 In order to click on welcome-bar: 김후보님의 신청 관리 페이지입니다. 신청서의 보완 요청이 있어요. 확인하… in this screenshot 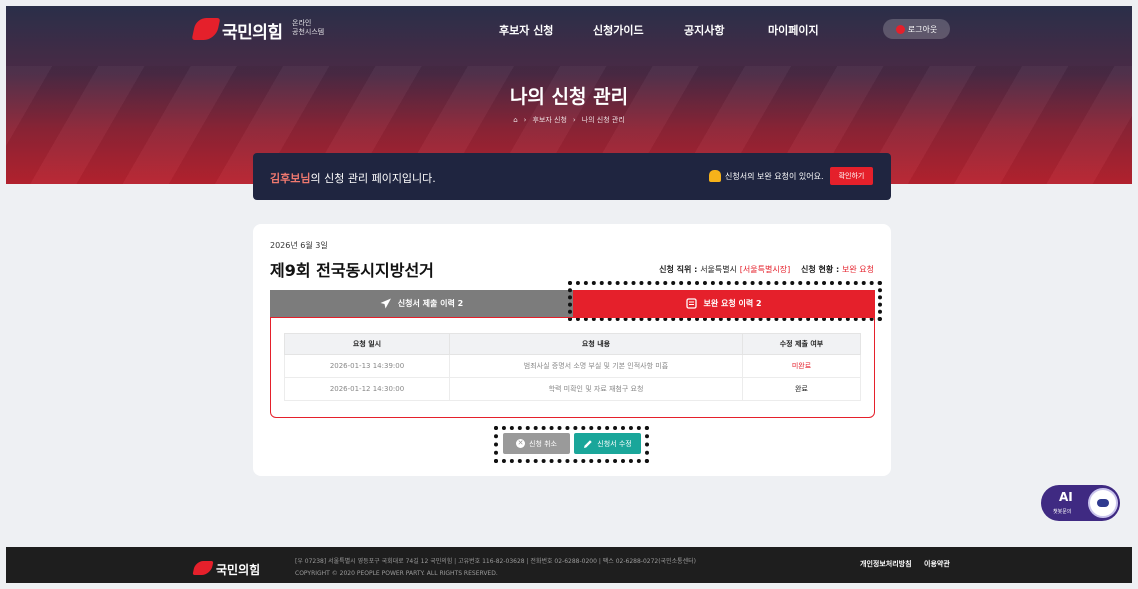, I will do `click(572, 176)`.